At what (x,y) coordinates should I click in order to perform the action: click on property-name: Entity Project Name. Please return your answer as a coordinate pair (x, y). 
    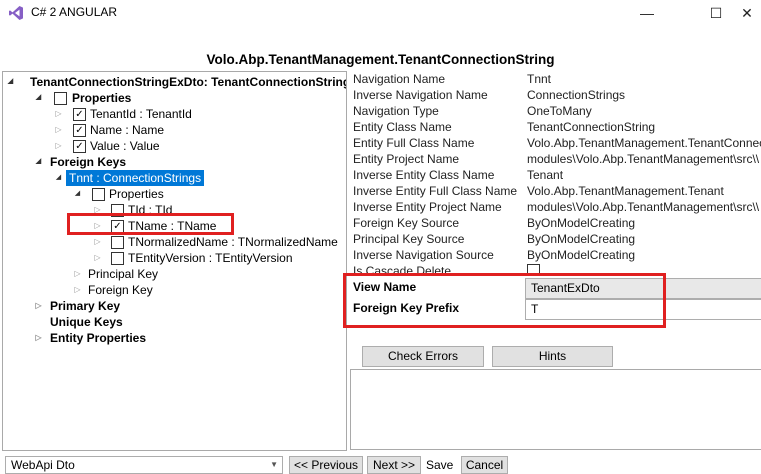
    Looking at the image, I should click on (406, 159).